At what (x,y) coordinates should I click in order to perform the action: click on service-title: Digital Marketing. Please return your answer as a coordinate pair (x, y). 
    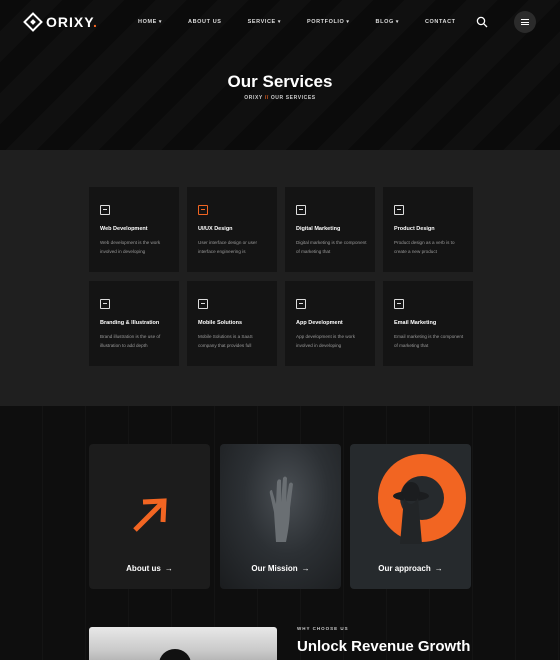
    Looking at the image, I should click on (318, 229).